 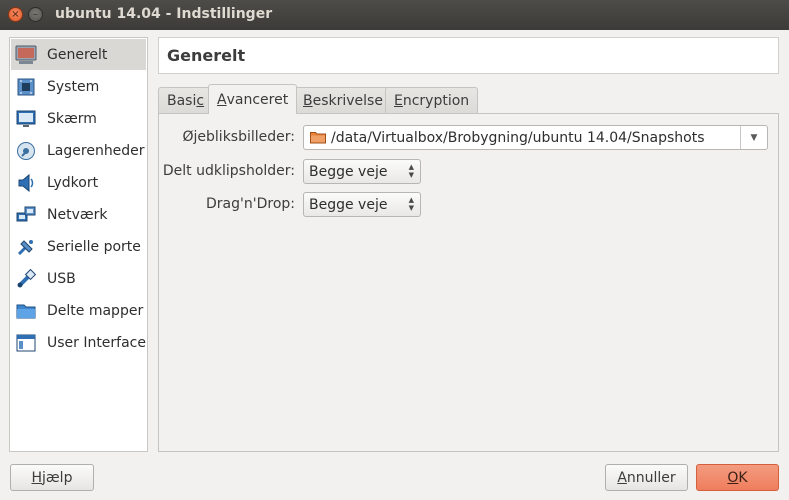 I want to click on help-button: Hjælp, so click(x=52, y=477).